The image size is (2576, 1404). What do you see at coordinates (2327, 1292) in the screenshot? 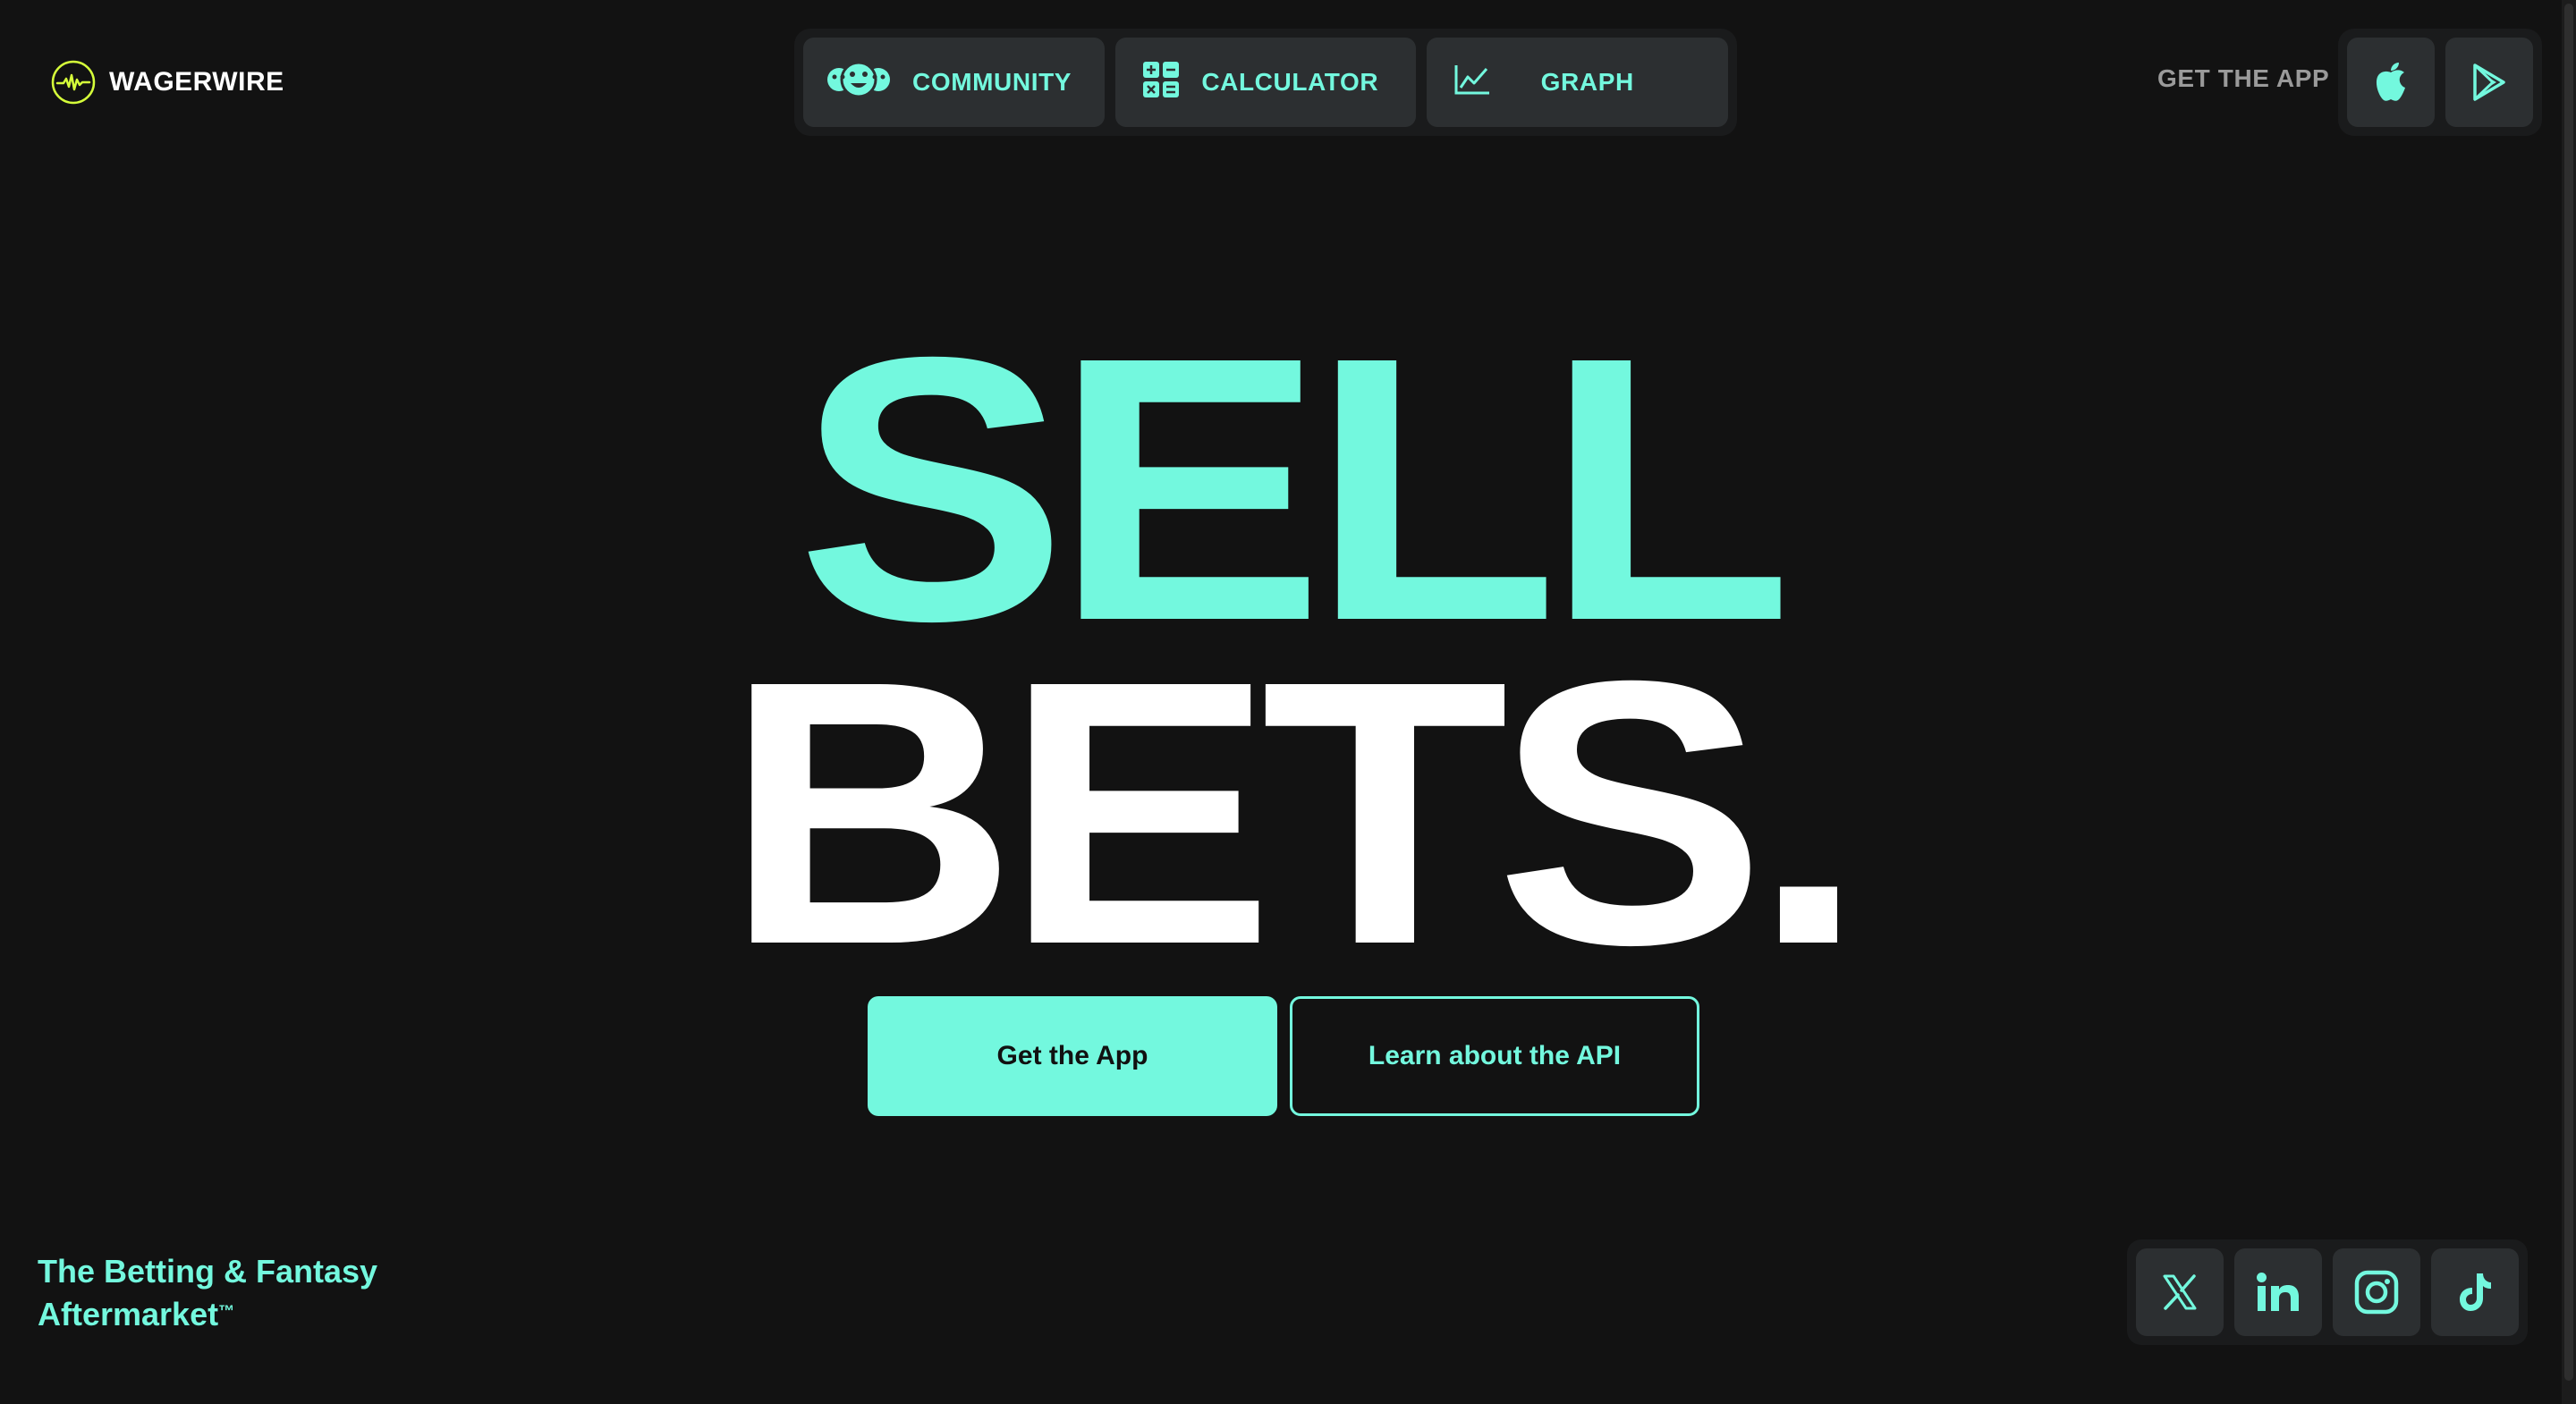
I see `social-links` at bounding box center [2327, 1292].